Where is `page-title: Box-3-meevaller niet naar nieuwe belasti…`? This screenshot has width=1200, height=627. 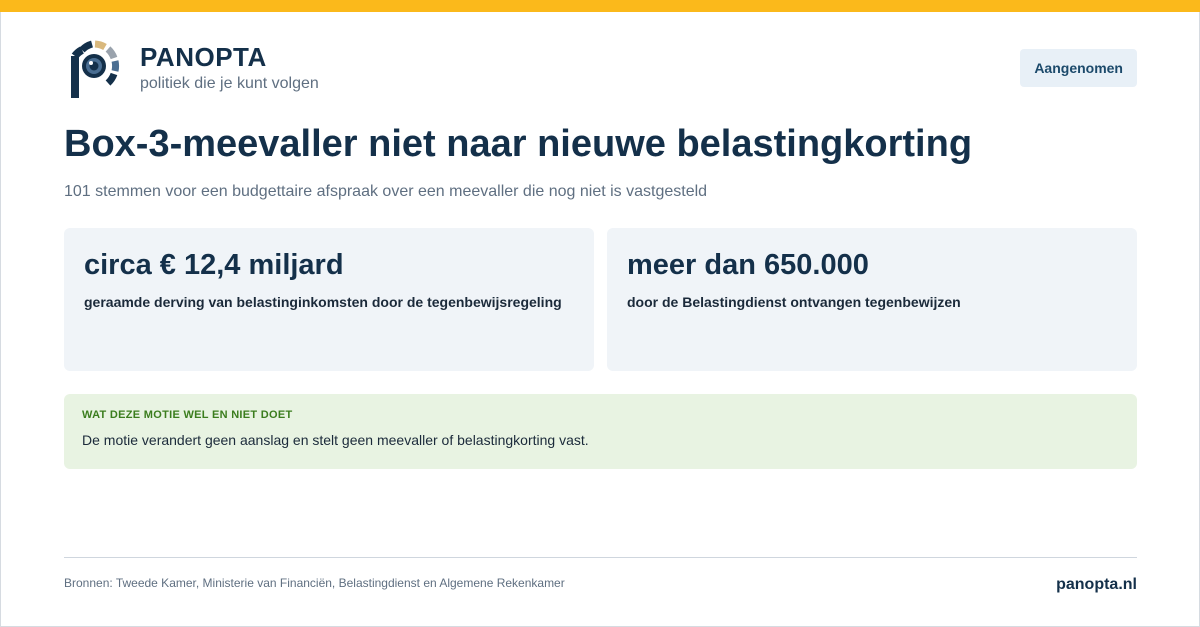
page-title: Box-3-meevaller niet naar nieuwe belasti… is located at coordinates (518, 144).